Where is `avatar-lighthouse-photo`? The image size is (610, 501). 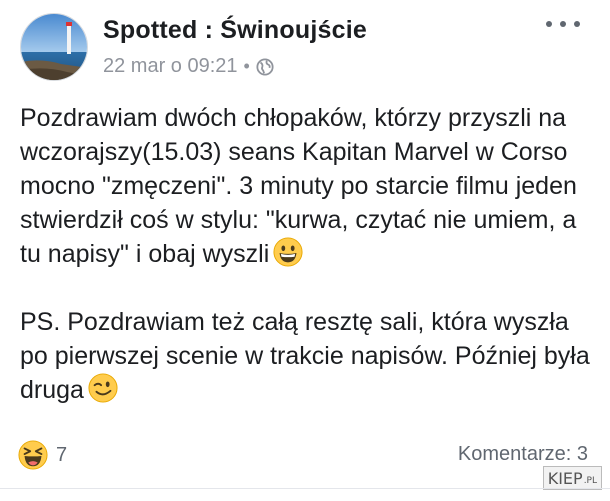 avatar-lighthouse-photo is located at coordinates (54, 47).